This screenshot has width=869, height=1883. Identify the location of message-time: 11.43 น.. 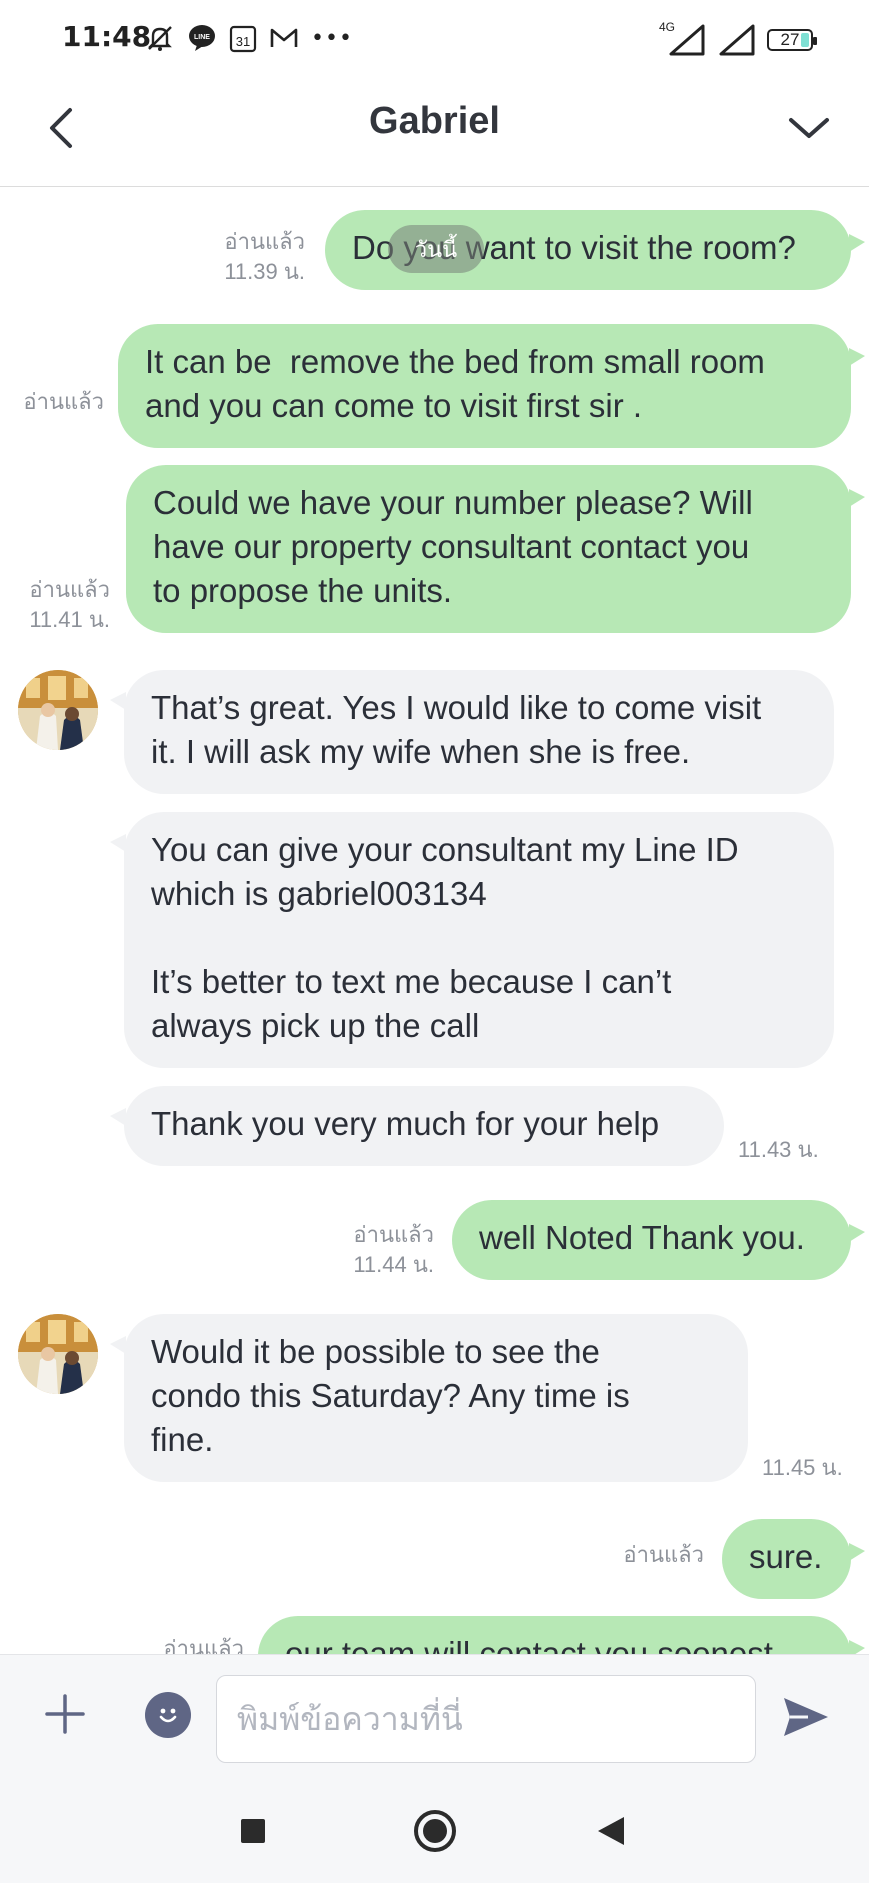
(778, 1149).